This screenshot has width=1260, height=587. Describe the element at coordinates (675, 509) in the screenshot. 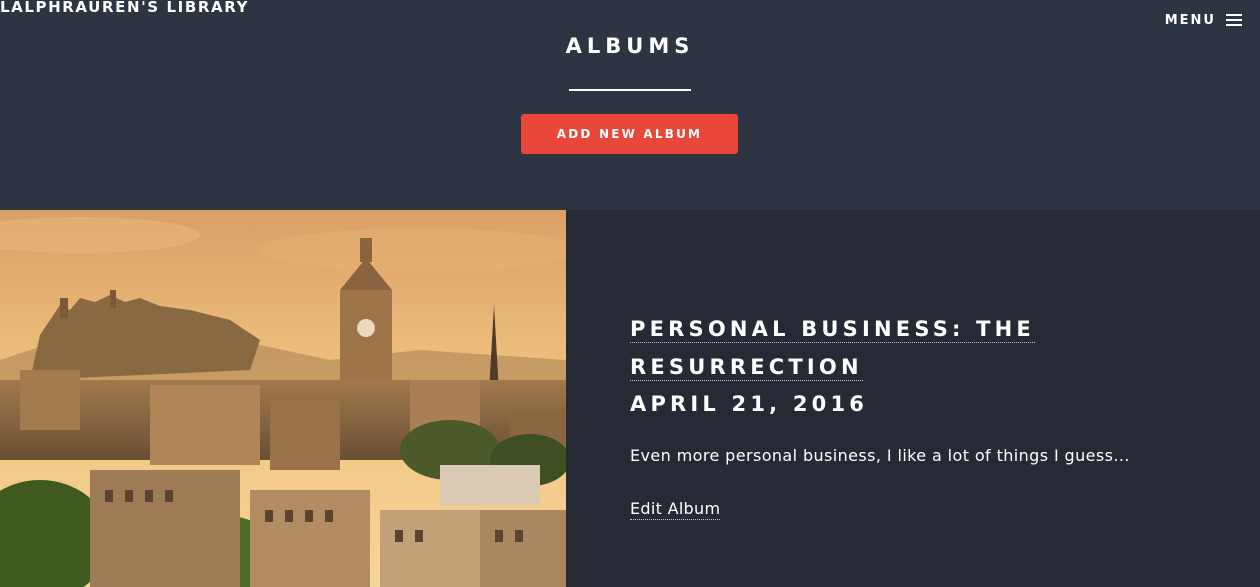

I see `edit-album-link: Edit Album` at that location.